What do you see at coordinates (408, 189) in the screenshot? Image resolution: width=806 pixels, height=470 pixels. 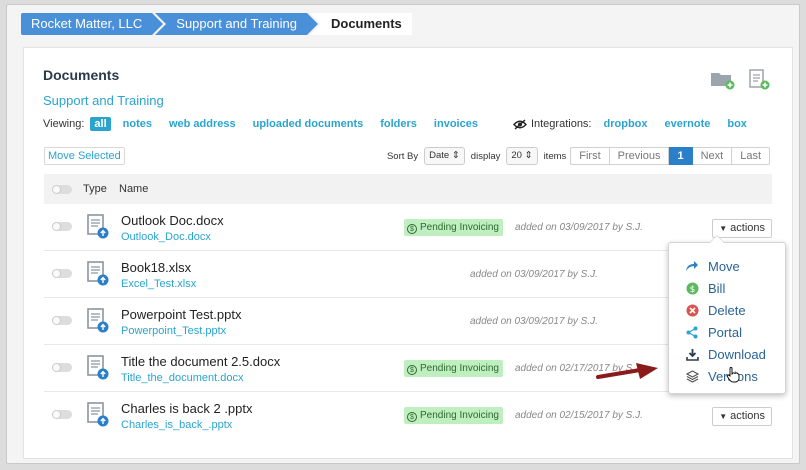 I see `table-header: Type Name` at bounding box center [408, 189].